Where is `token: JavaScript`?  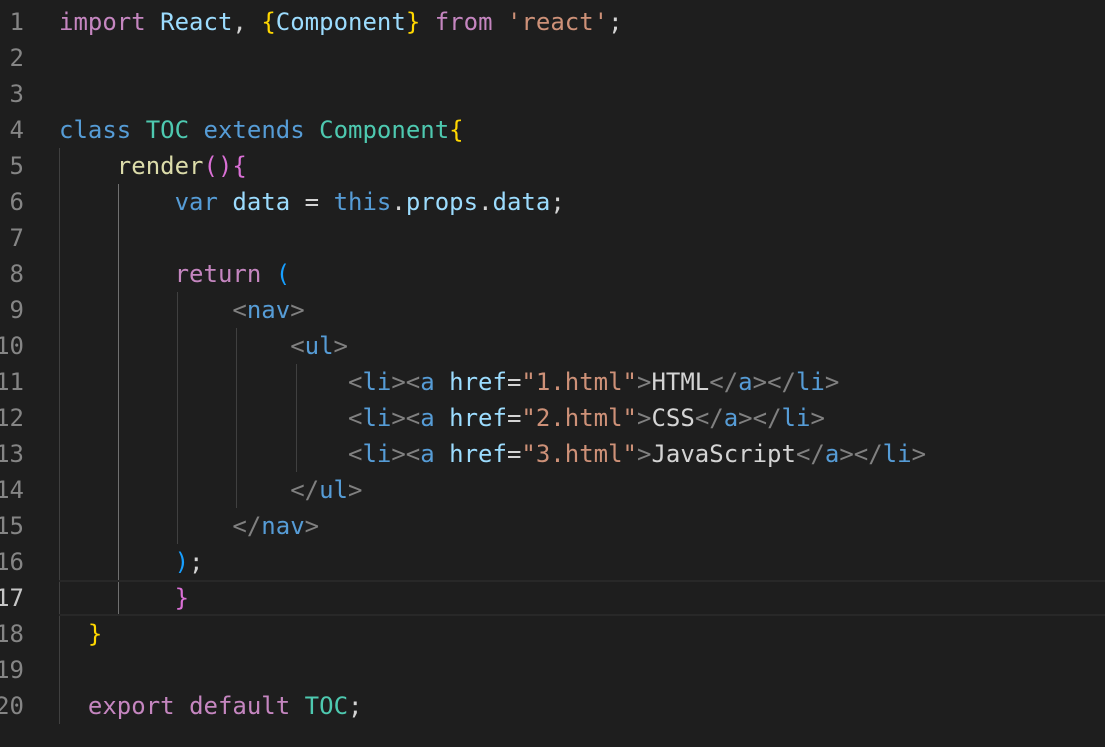 token: JavaScript is located at coordinates (723, 454).